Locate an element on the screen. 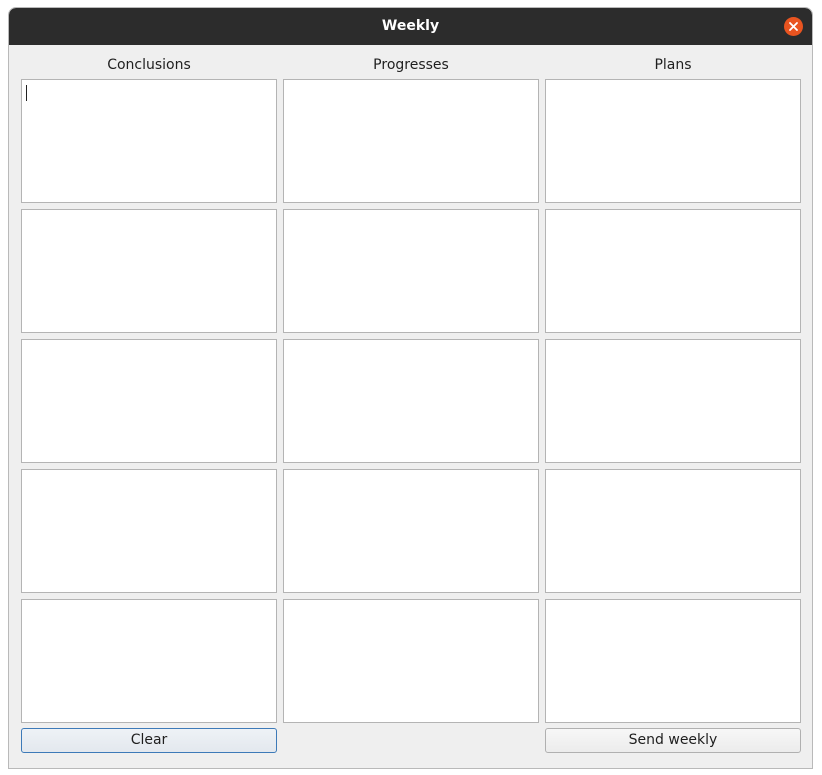 The image size is (822, 775). window-title: Weekly is located at coordinates (410, 26).